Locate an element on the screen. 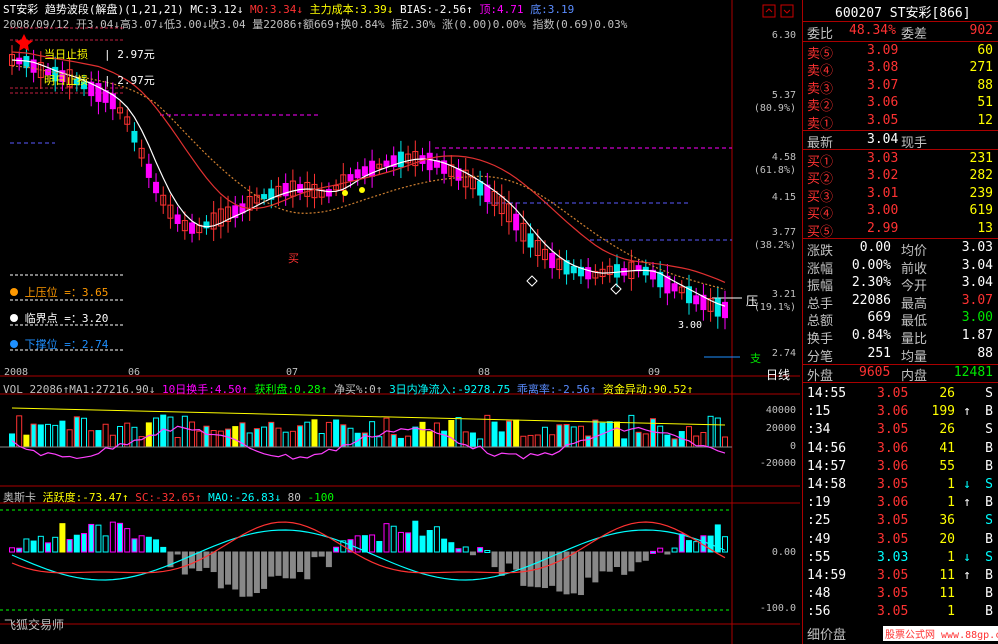 The width and height of the screenshot is (998, 644). buy-level-label: 买⑤ is located at coordinates (820, 232).